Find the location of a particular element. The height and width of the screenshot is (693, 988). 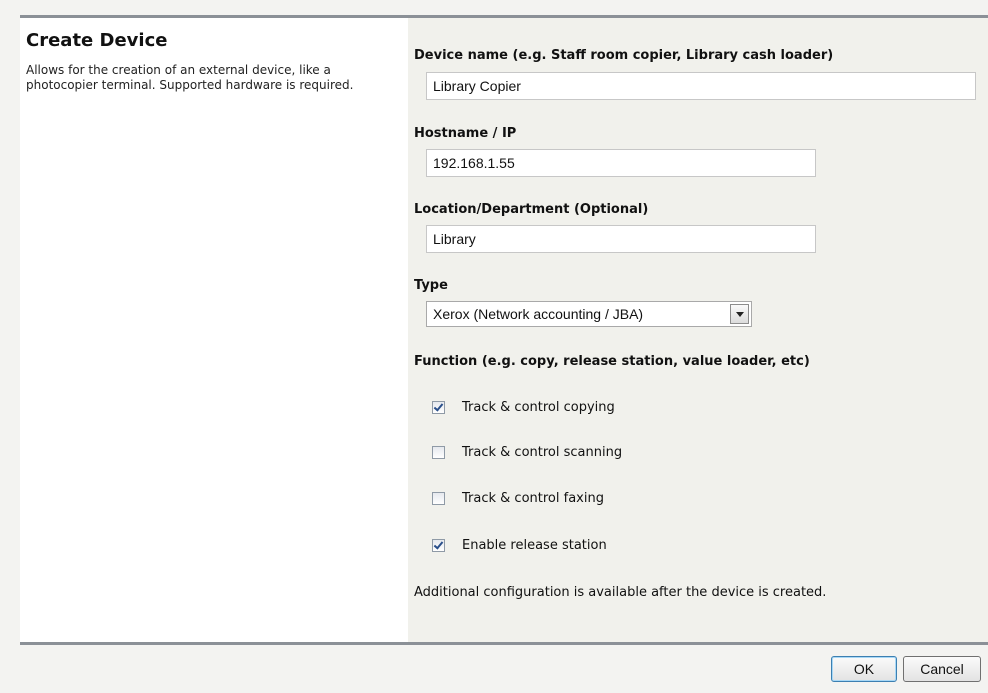

location-label: Location/Department (Optional) is located at coordinates (531, 209).